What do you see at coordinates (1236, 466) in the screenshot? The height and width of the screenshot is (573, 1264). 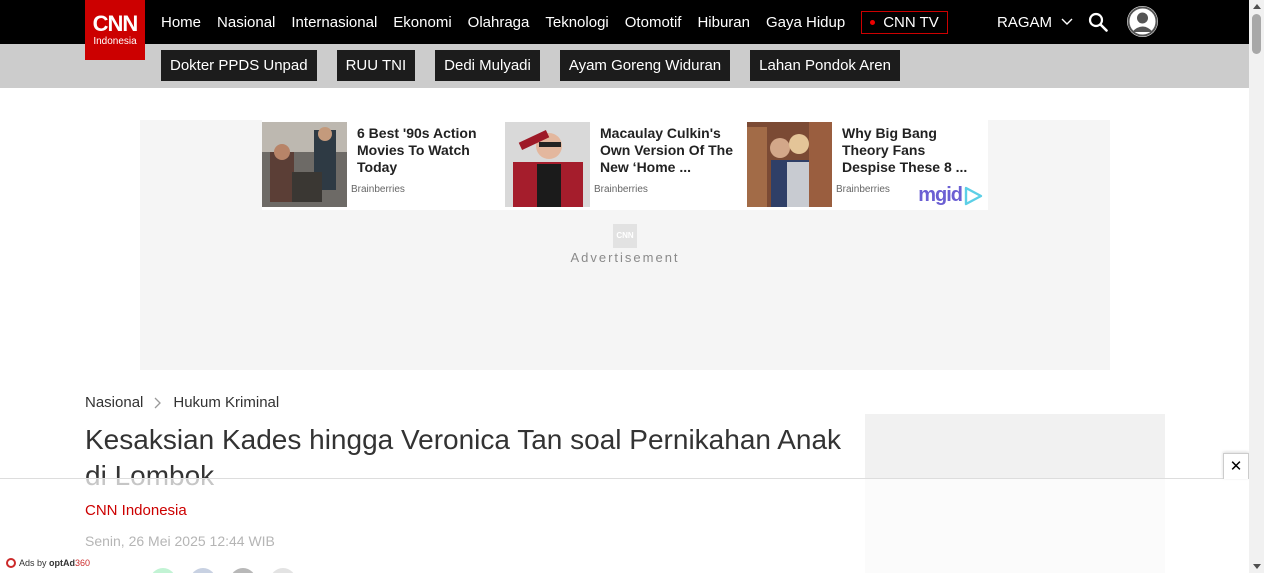 I see `close-icon: ✕` at bounding box center [1236, 466].